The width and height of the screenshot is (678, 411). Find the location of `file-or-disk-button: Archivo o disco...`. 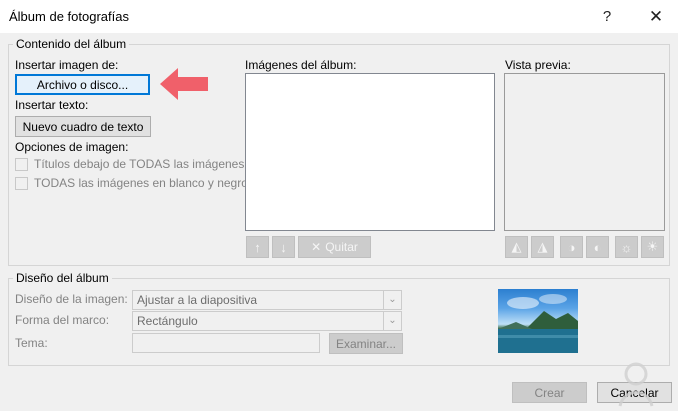

file-or-disk-button: Archivo o disco... is located at coordinates (82, 84).